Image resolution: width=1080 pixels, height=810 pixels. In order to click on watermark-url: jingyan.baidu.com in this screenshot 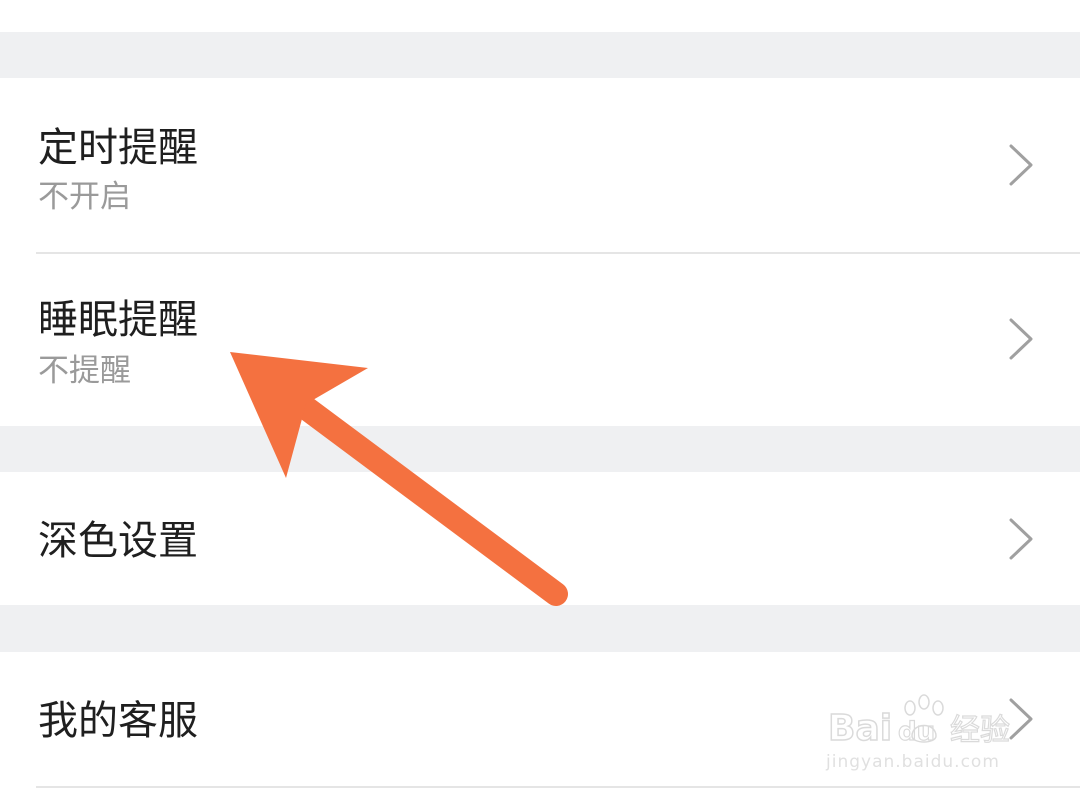, I will do `click(913, 762)`.